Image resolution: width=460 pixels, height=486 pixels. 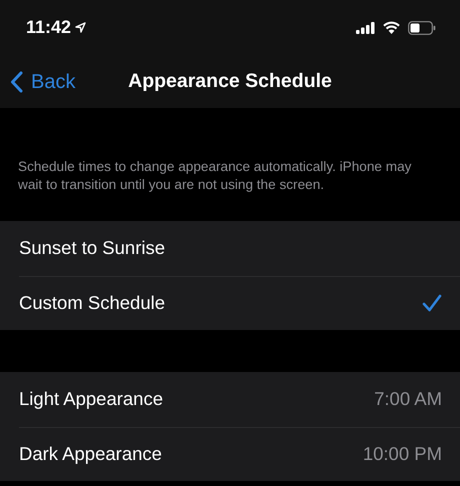 What do you see at coordinates (38, 81) in the screenshot?
I see `back-button: Back` at bounding box center [38, 81].